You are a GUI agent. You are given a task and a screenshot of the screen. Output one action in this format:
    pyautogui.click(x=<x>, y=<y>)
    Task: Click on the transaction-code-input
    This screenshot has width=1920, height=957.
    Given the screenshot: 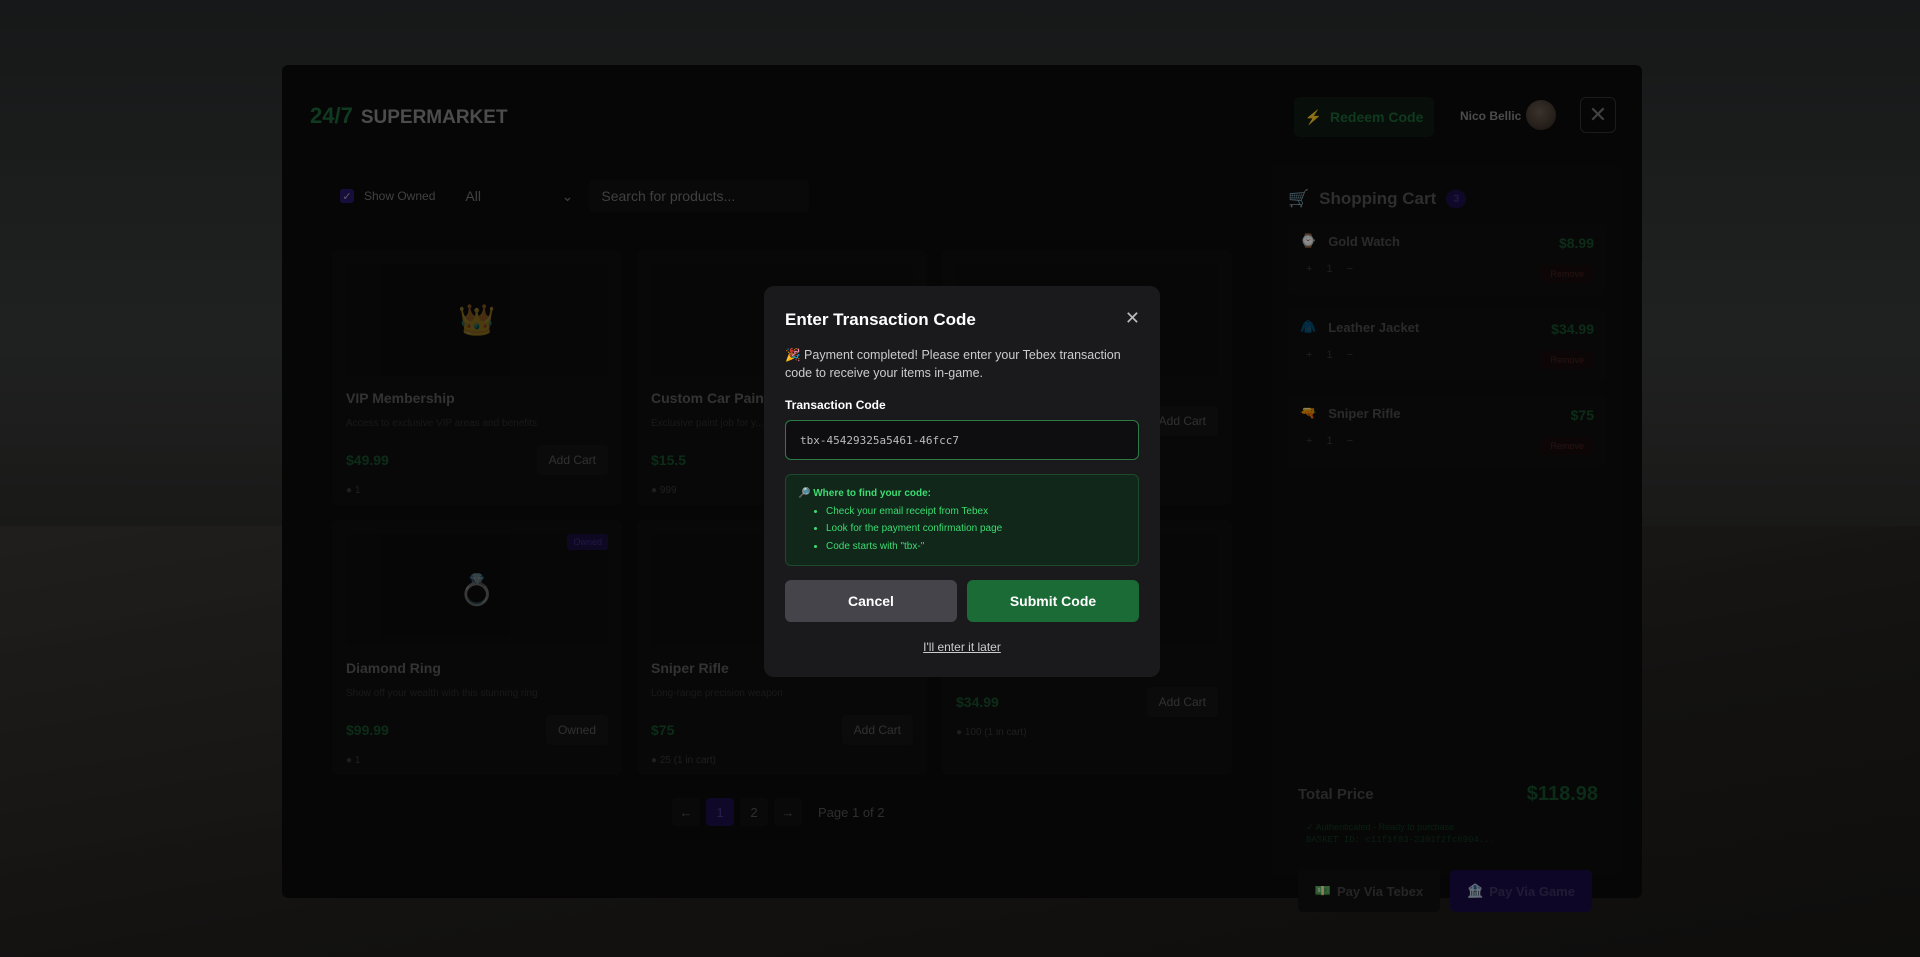 What is the action you would take?
    pyautogui.click(x=962, y=440)
    